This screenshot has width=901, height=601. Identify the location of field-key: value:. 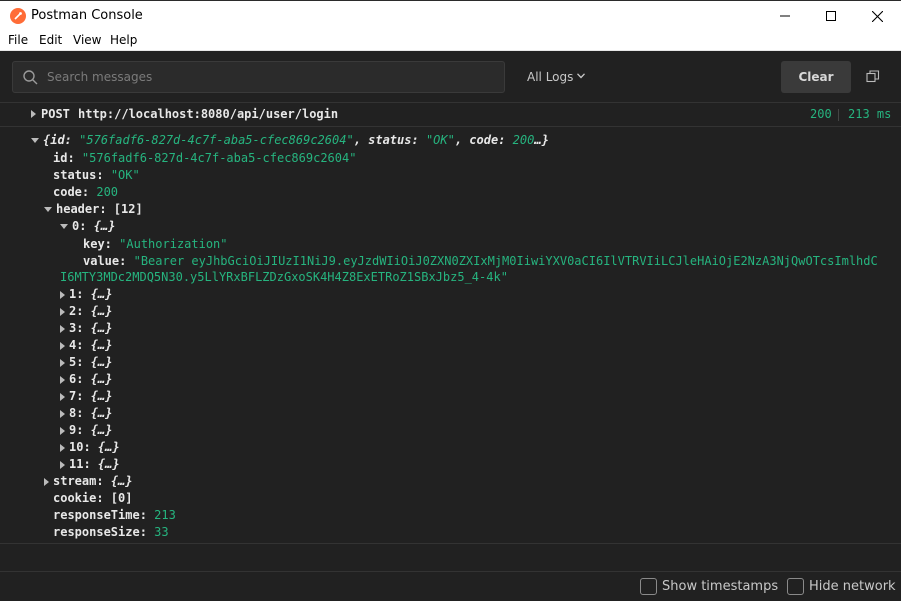
(105, 261).